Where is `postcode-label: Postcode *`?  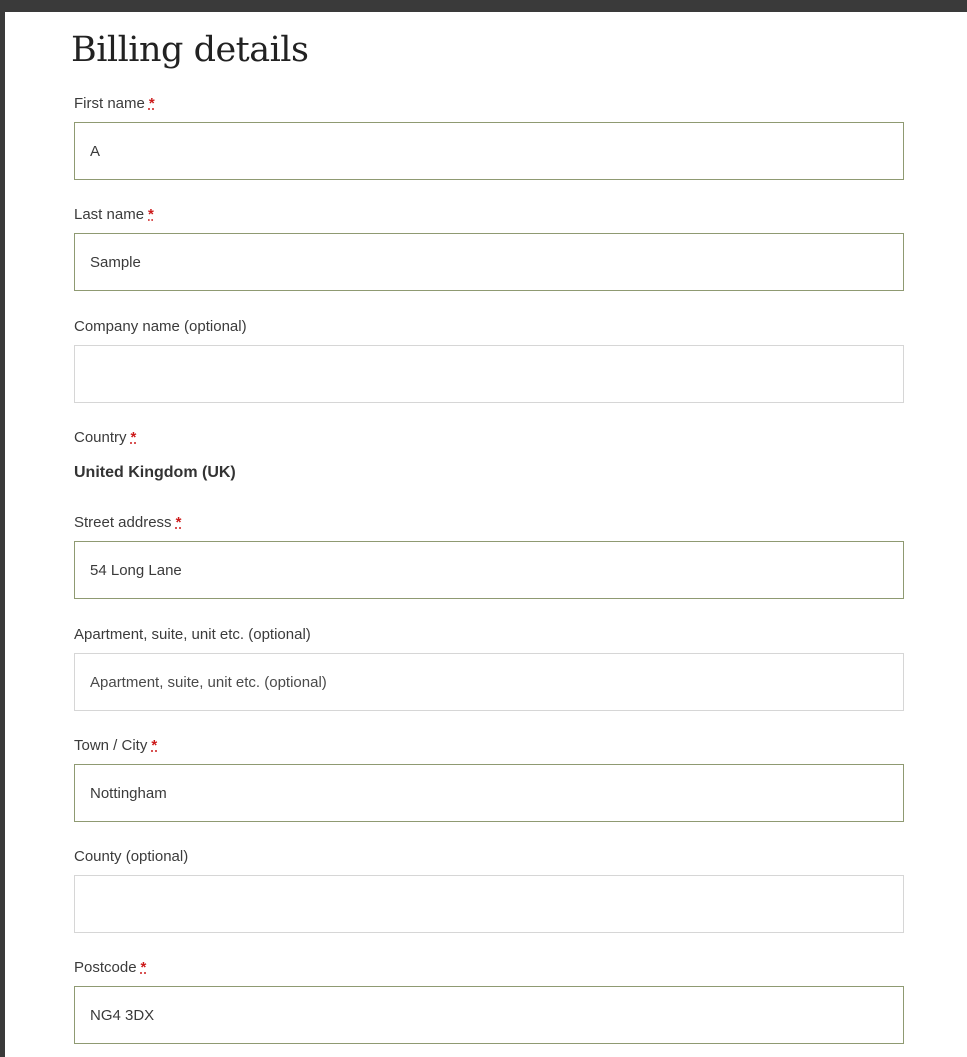
postcode-label: Postcode * is located at coordinates (110, 967).